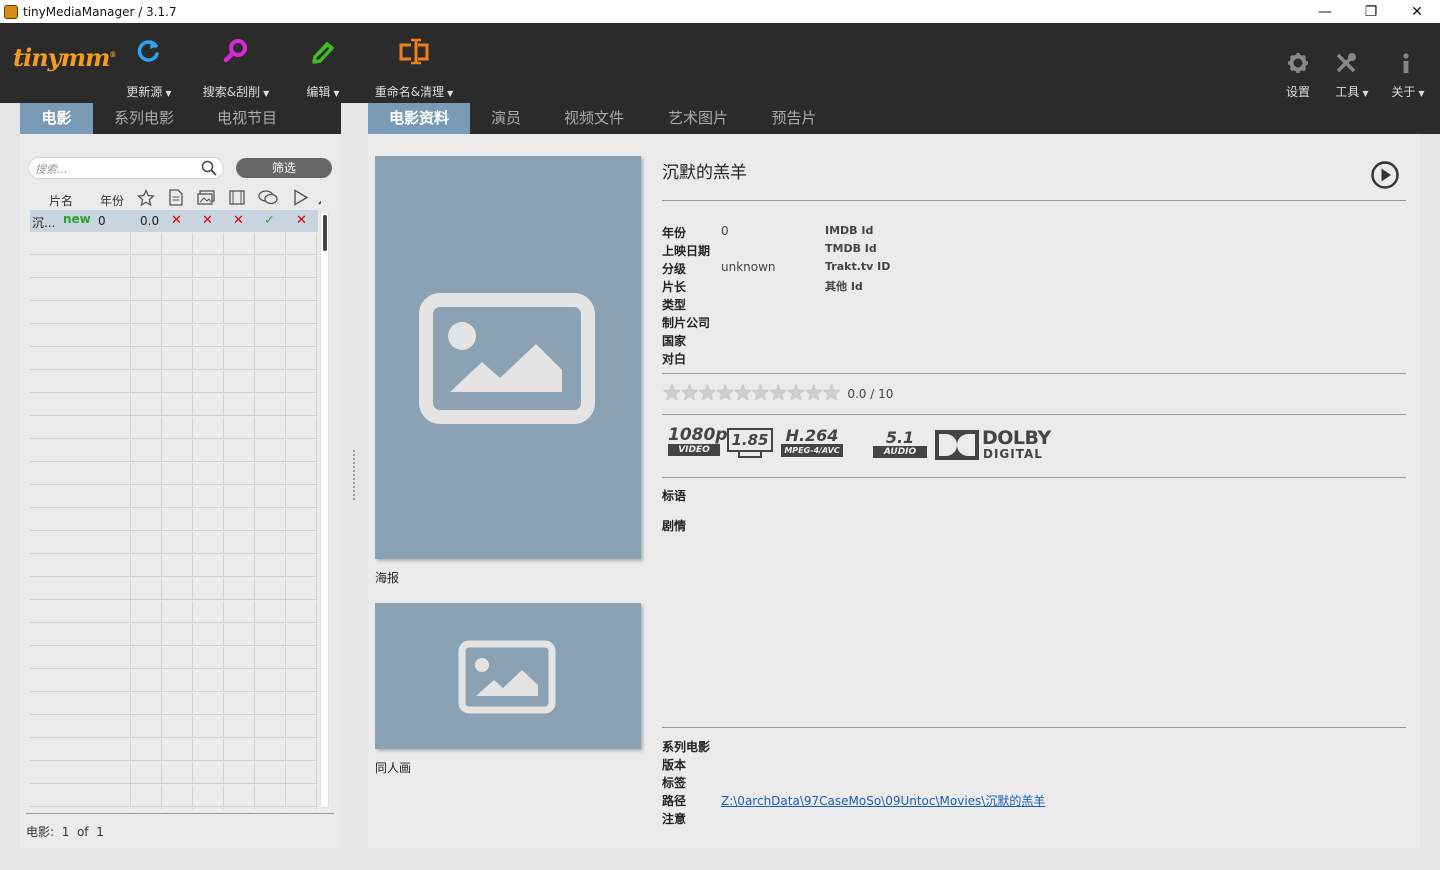 This screenshot has height=870, width=1440. I want to click on movie-title: 沉默的羔羊, so click(704, 173).